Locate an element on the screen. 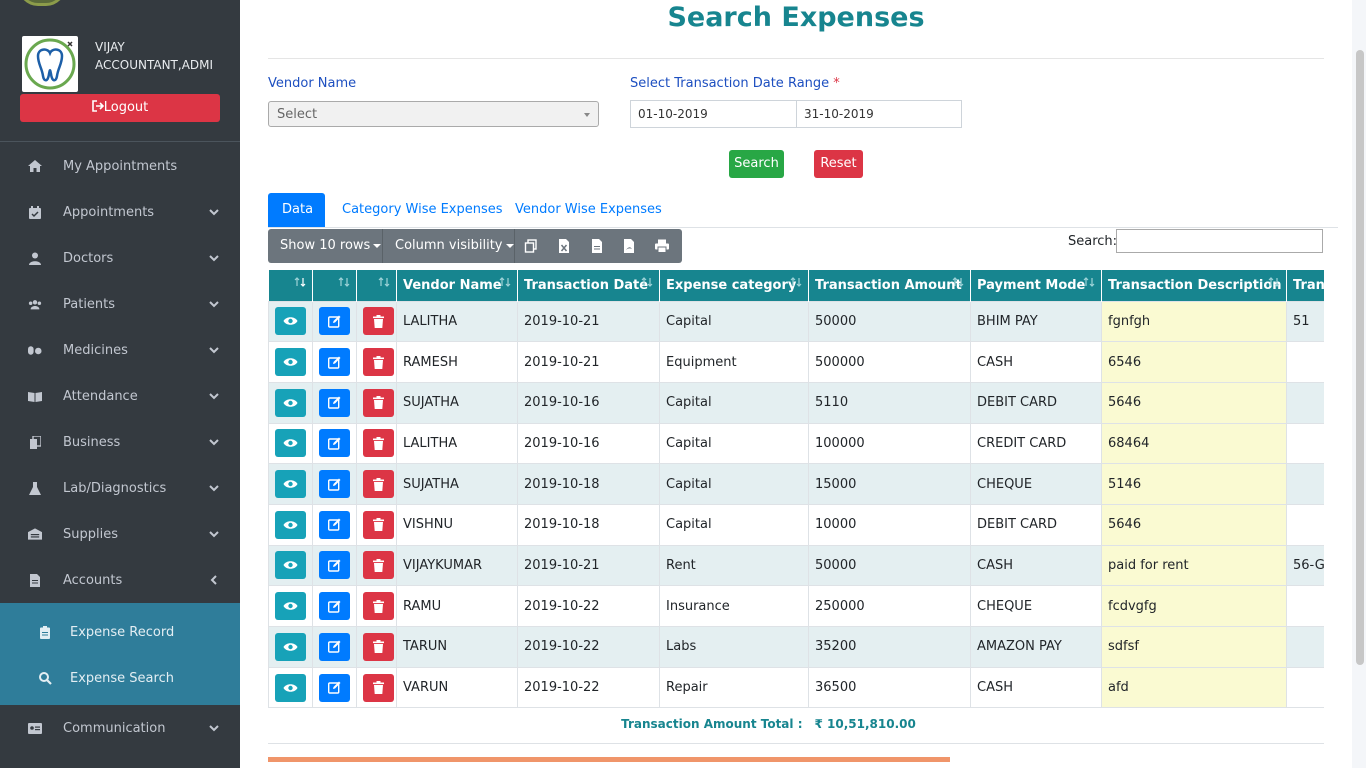 This screenshot has width=1366, height=768. cell-transaction-date: 2019-10-22 is located at coordinates (588, 647).